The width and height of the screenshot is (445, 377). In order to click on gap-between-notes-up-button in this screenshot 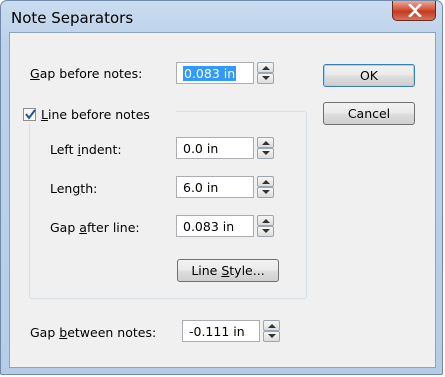, I will do `click(271, 325)`.